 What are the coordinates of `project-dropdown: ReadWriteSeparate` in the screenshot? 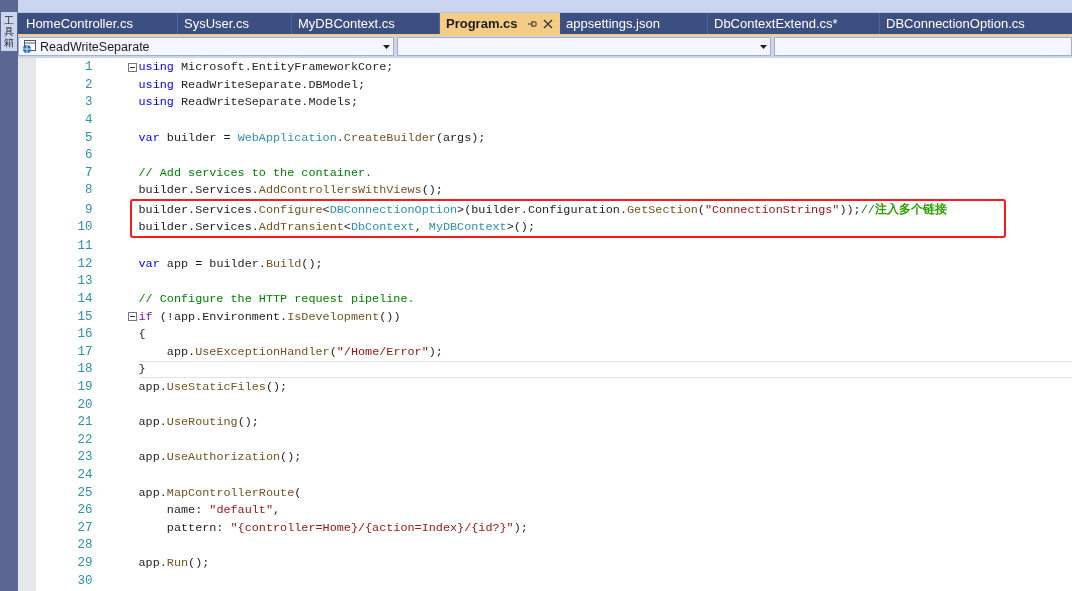 It's located at (206, 46).